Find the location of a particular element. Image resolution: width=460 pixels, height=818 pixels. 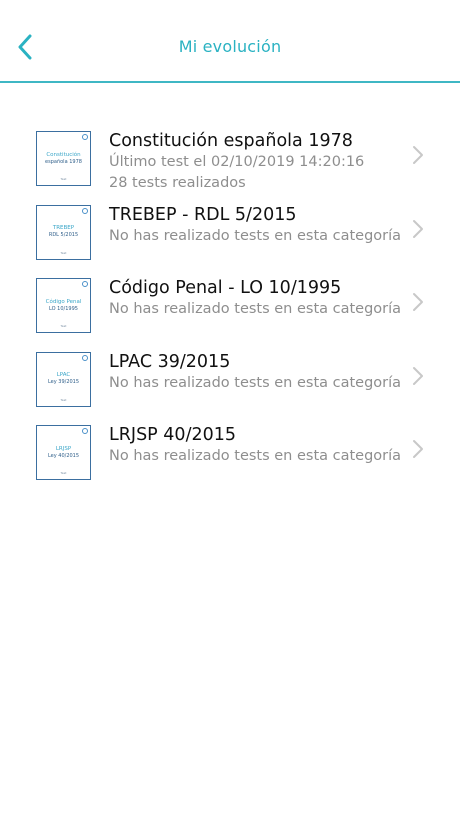

cover-line2: RDL 5/2015 is located at coordinates (63, 235).